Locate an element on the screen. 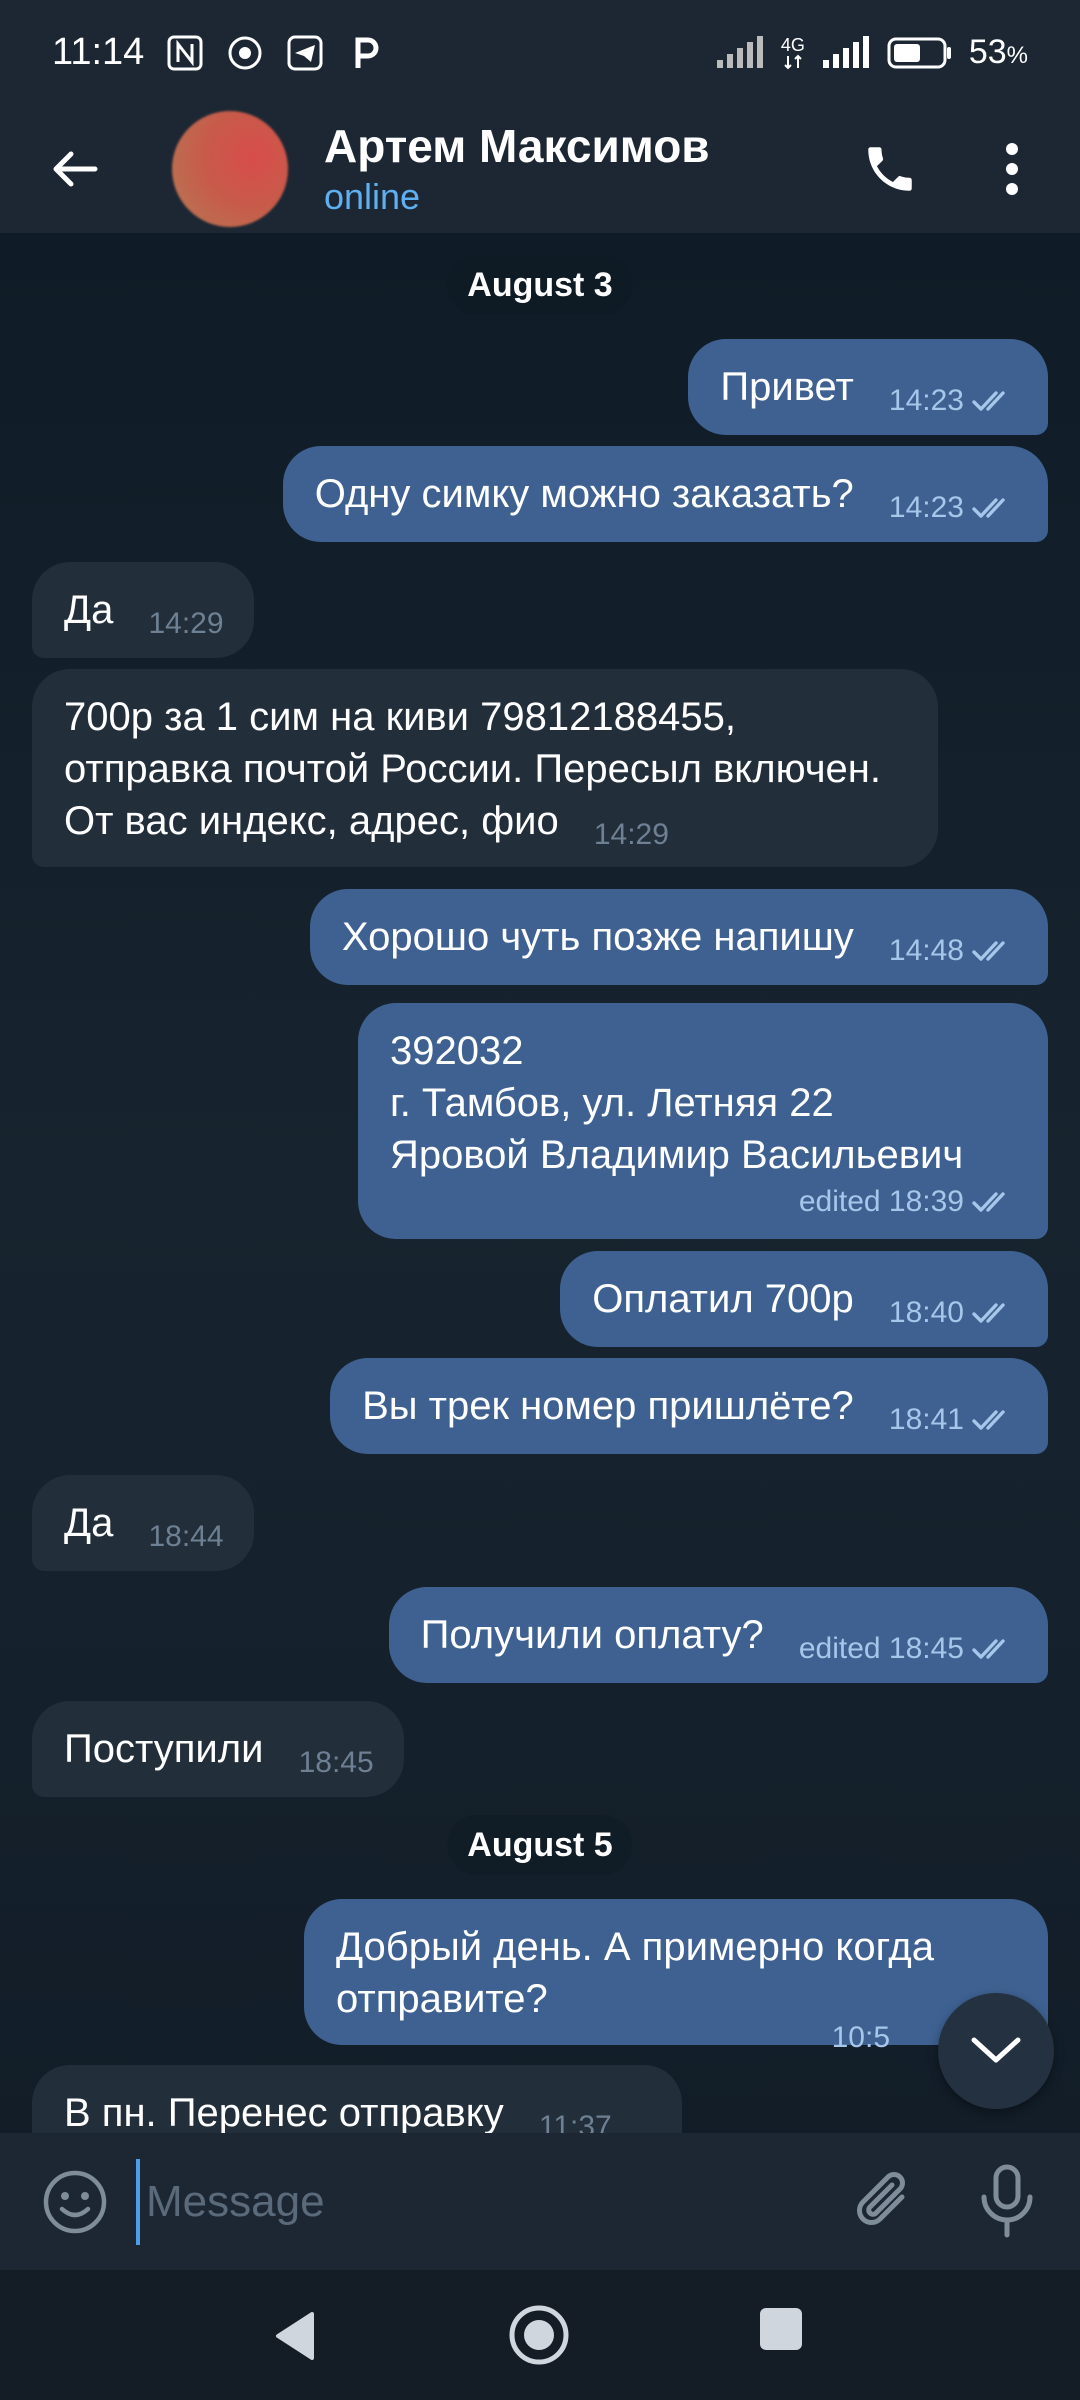 The width and height of the screenshot is (1080, 2400). message-text: Хорошо чуть позже напишу is located at coordinates (597, 937).